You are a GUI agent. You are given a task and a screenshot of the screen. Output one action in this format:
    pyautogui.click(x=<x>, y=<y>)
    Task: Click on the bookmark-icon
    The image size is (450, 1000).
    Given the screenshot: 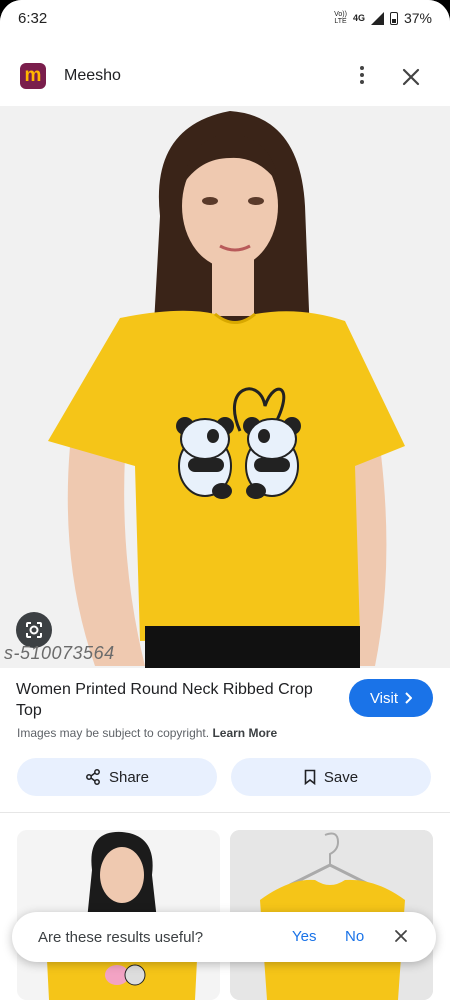 What is the action you would take?
    pyautogui.click(x=310, y=777)
    